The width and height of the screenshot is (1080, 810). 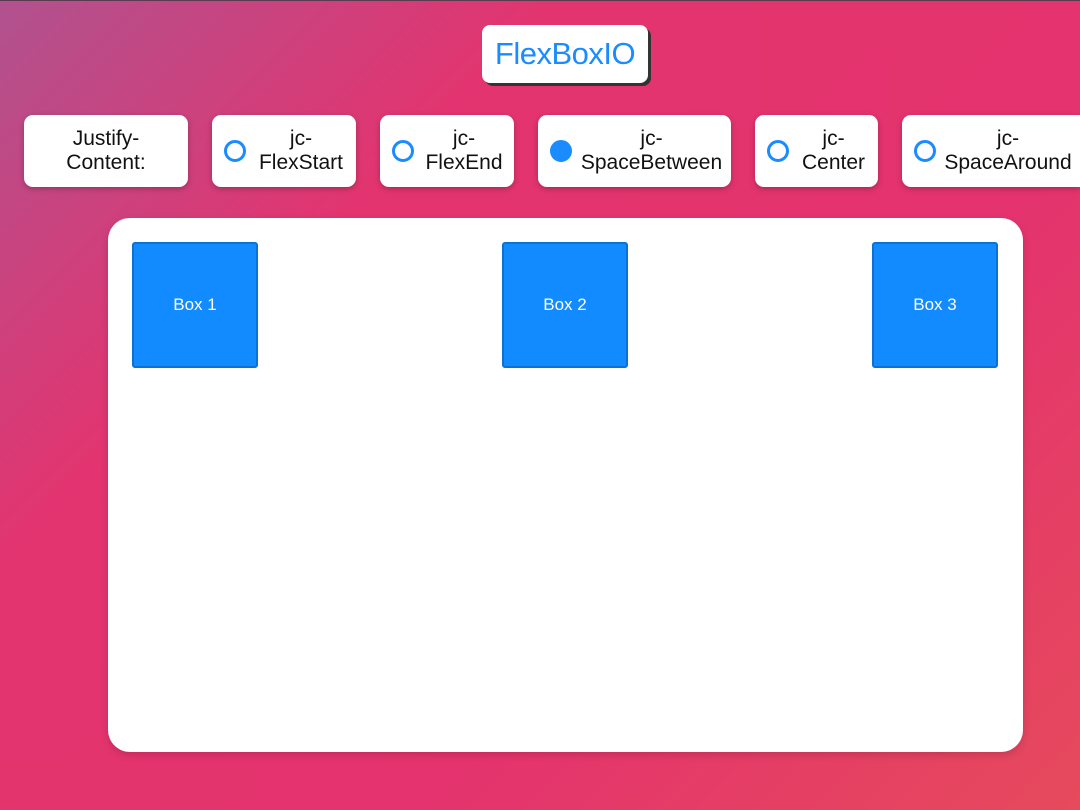 I want to click on option-label: jc- FlexStart, so click(x=301, y=150).